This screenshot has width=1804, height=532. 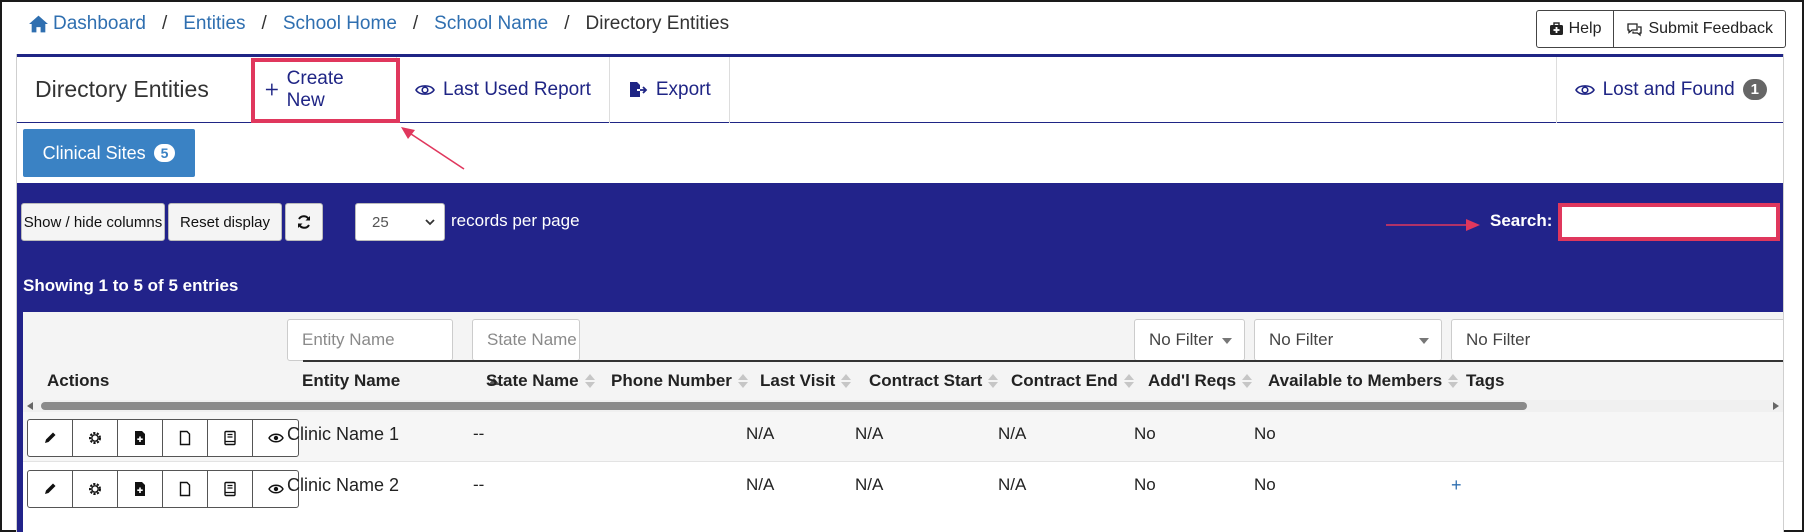 I want to click on last-used-report-button: Last Used Report, so click(x=503, y=89).